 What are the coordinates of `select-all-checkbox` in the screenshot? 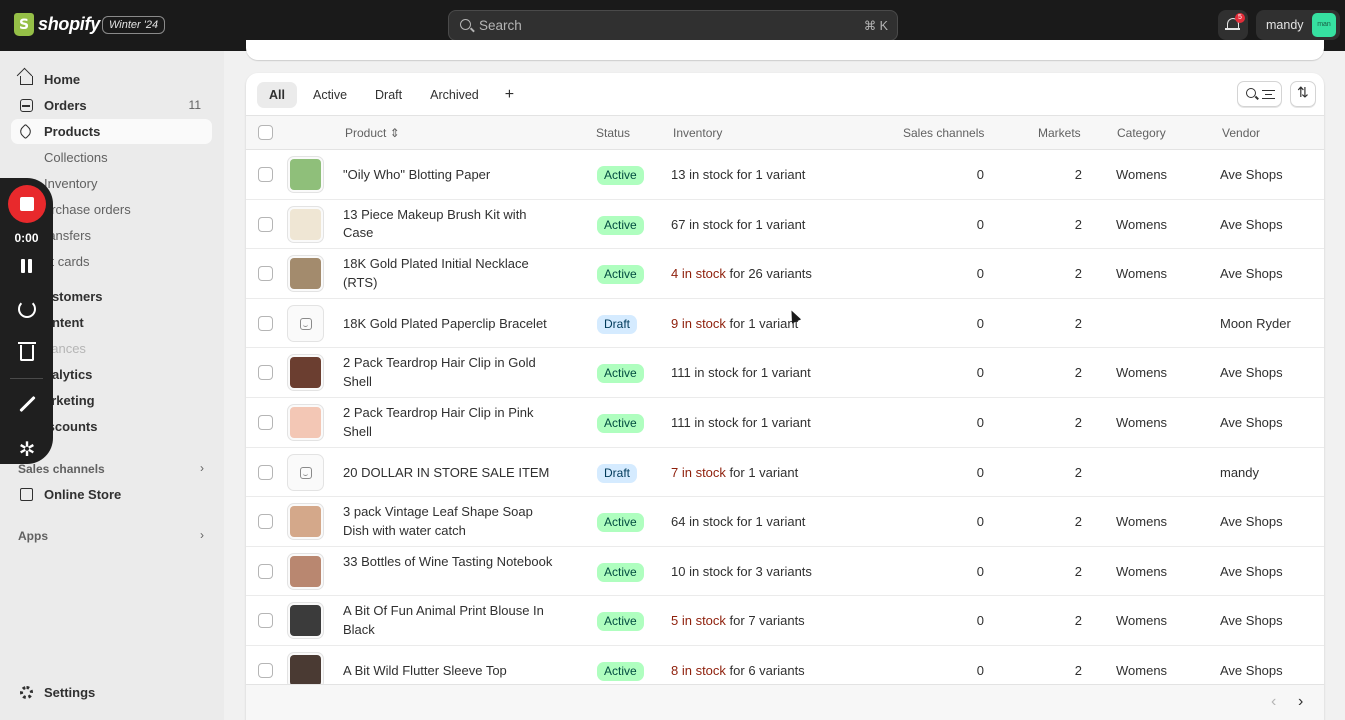 It's located at (265, 132).